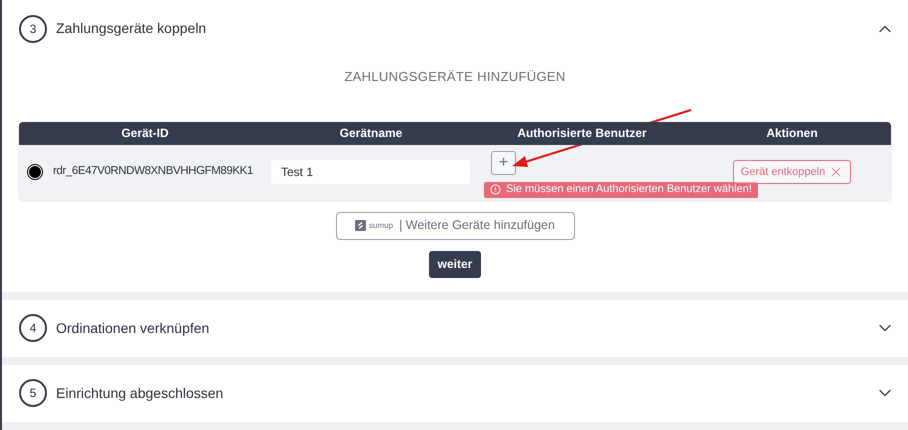 Image resolution: width=908 pixels, height=430 pixels. I want to click on section-title: Ordinationen verknüpfen, so click(133, 328).